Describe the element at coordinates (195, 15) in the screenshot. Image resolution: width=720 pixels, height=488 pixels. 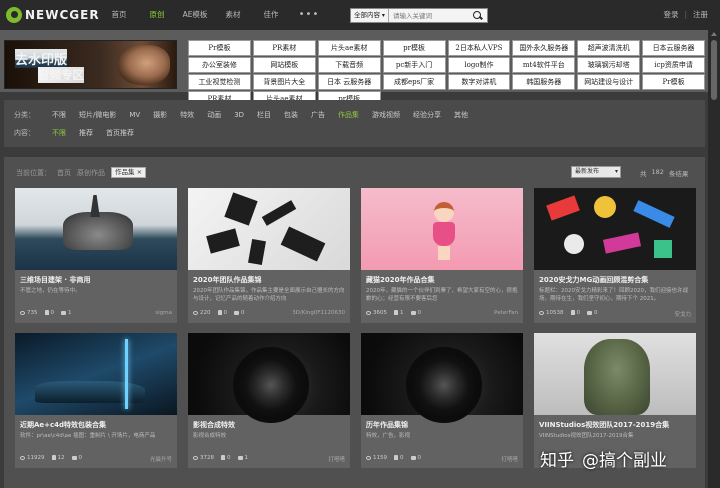
I see `nav-ae-templates: AE模板` at that location.